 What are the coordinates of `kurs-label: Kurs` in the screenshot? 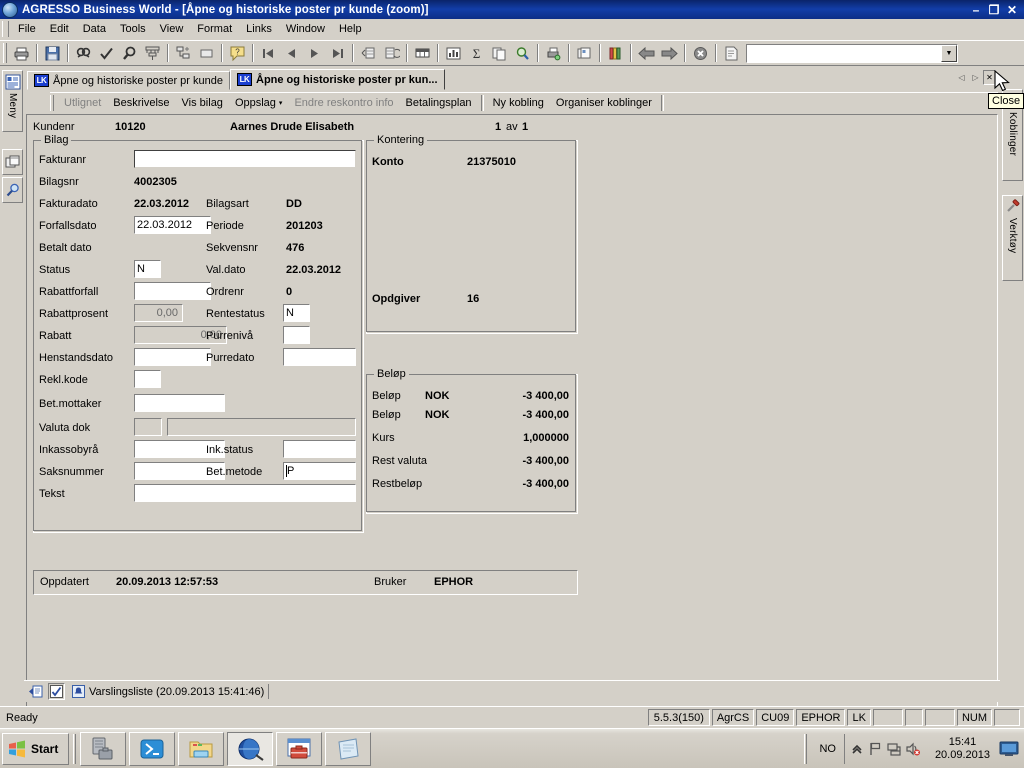 It's located at (383, 438).